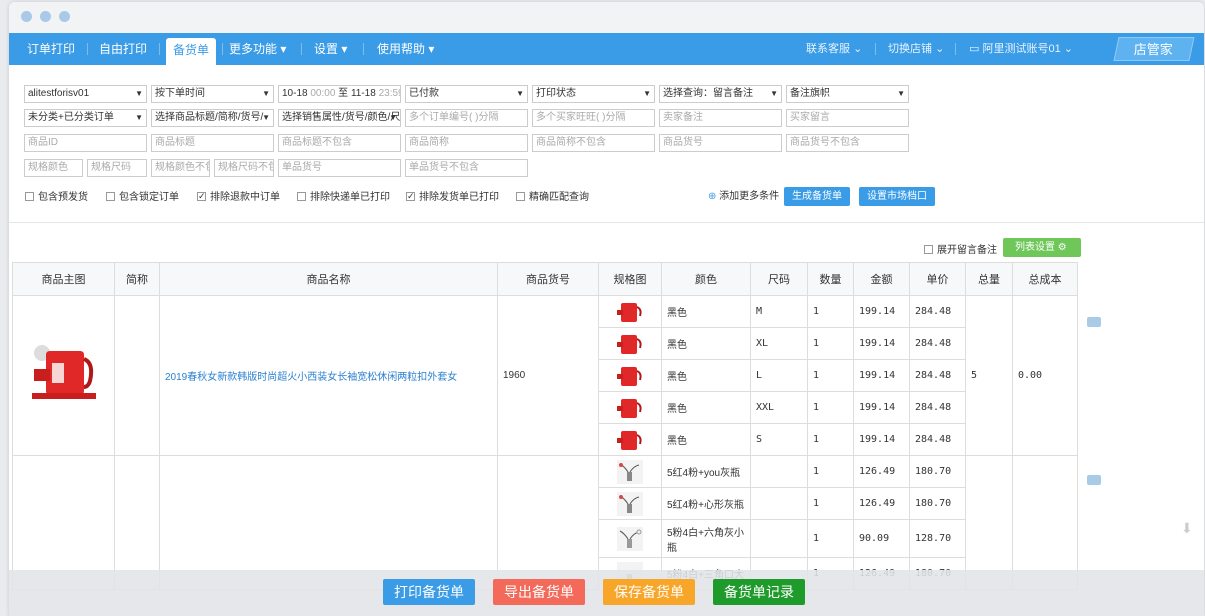 The width and height of the screenshot is (1205, 616). Describe the element at coordinates (706, 279) in the screenshot. I see `col-color: 颜色` at that location.